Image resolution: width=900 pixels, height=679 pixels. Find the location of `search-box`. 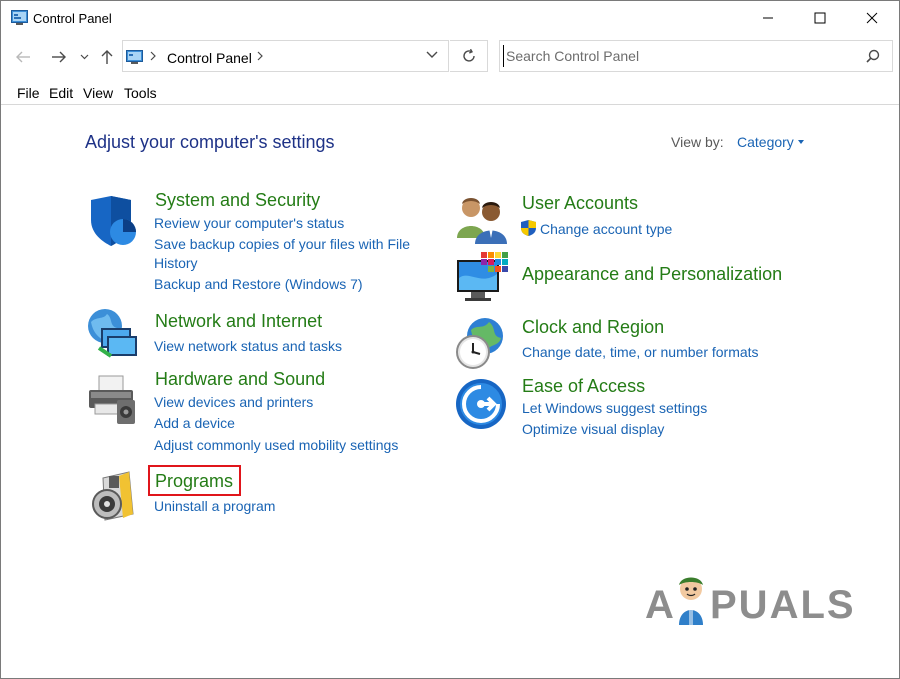

search-box is located at coordinates (696, 56).